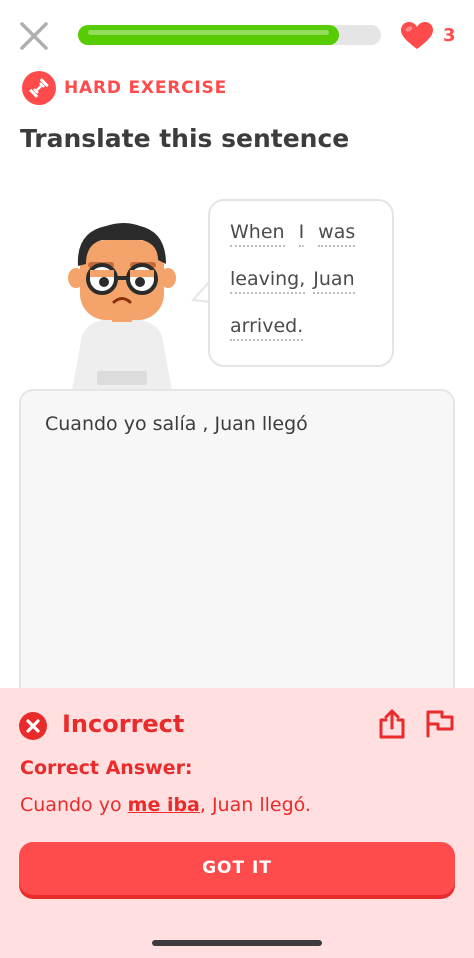  Describe the element at coordinates (33, 726) in the screenshot. I see `x-circle-icon` at that location.